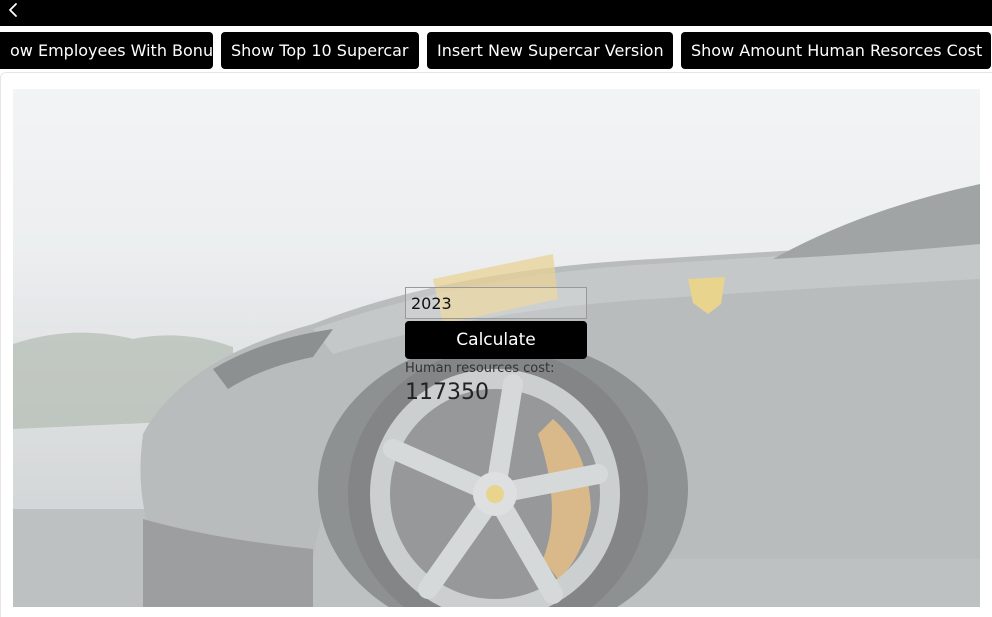  What do you see at coordinates (496, 303) in the screenshot?
I see `year-input` at bounding box center [496, 303].